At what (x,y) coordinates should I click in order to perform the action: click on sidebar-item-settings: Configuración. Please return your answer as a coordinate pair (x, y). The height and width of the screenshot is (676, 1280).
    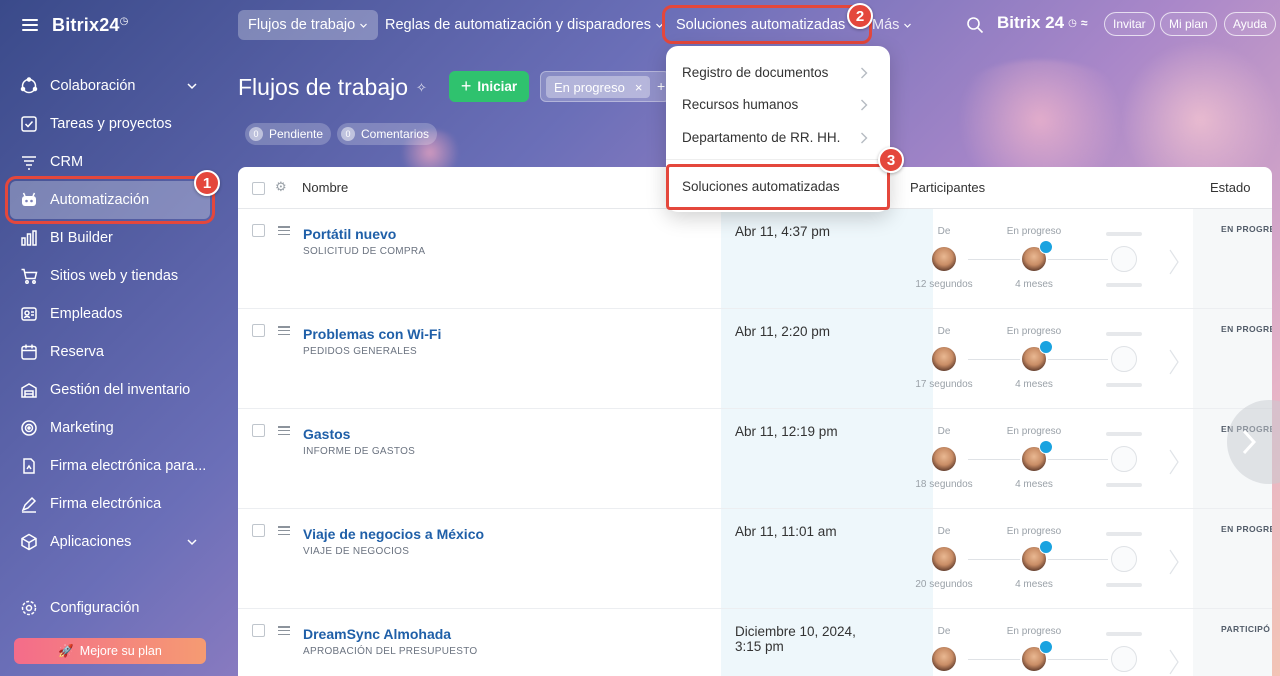
    Looking at the image, I should click on (79, 608).